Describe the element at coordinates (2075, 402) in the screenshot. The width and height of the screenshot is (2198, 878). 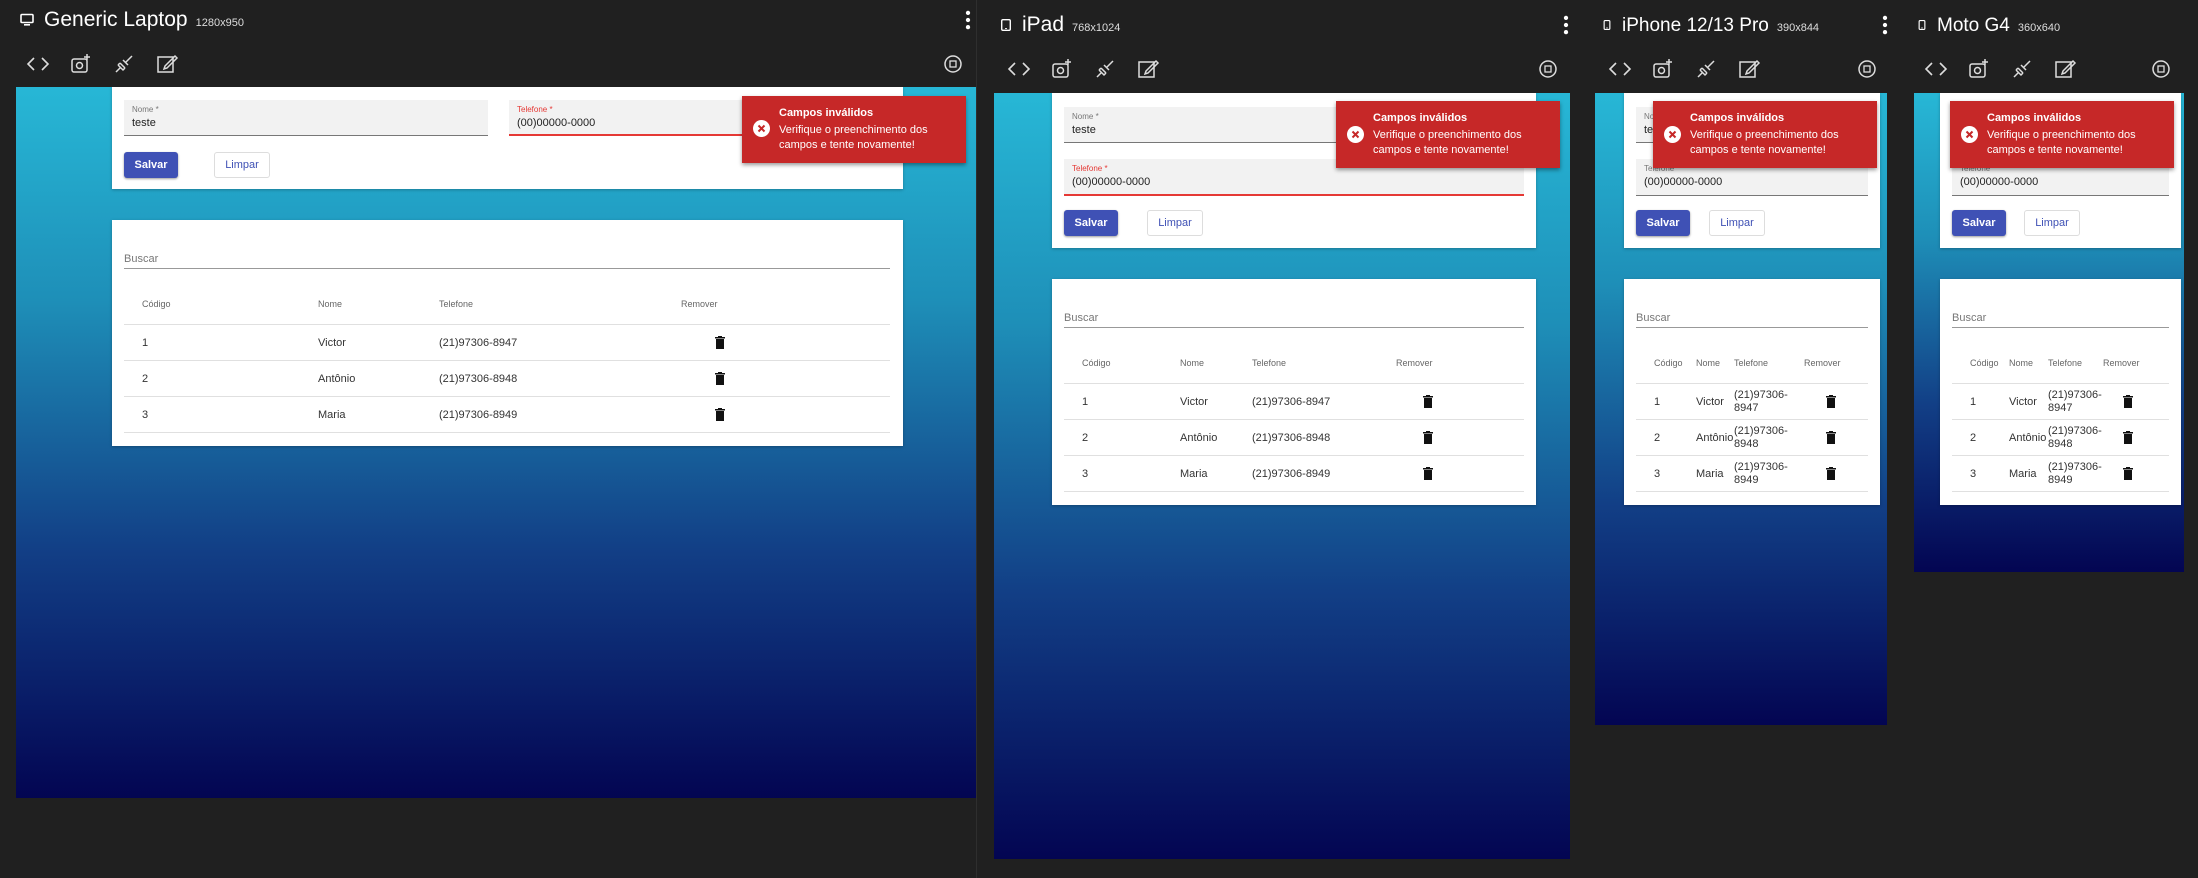
I see `cell-telefone: (21)97306-8947` at that location.